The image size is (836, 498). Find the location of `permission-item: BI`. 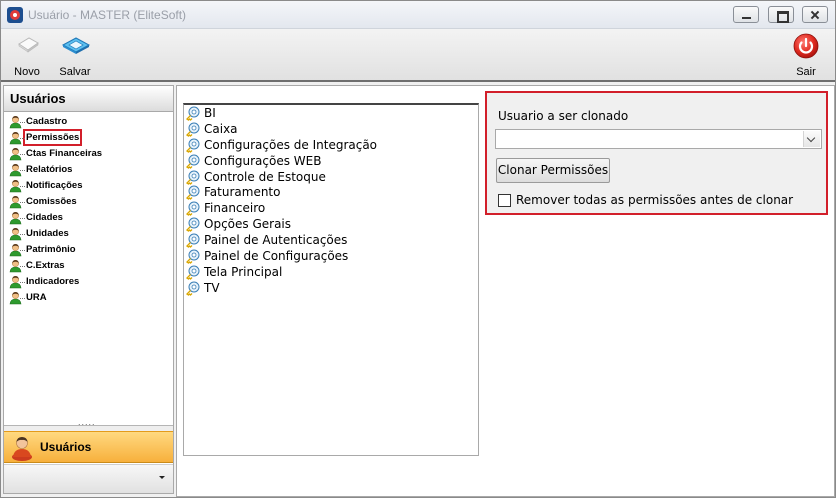

permission-item: BI is located at coordinates (331, 113).